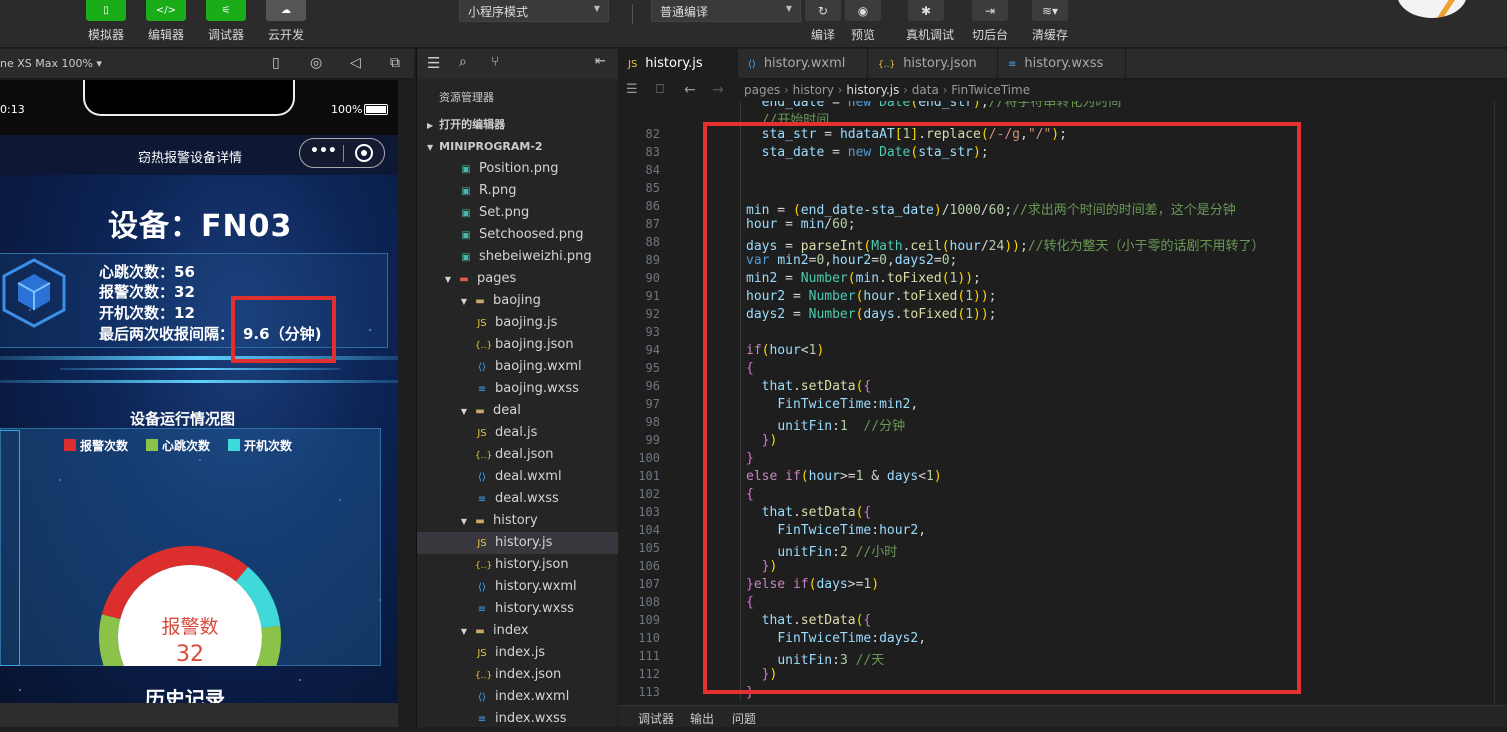 This screenshot has width=1507, height=732. What do you see at coordinates (286, 21) in the screenshot?
I see `cloud-dev-button: ☁ 云开发` at bounding box center [286, 21].